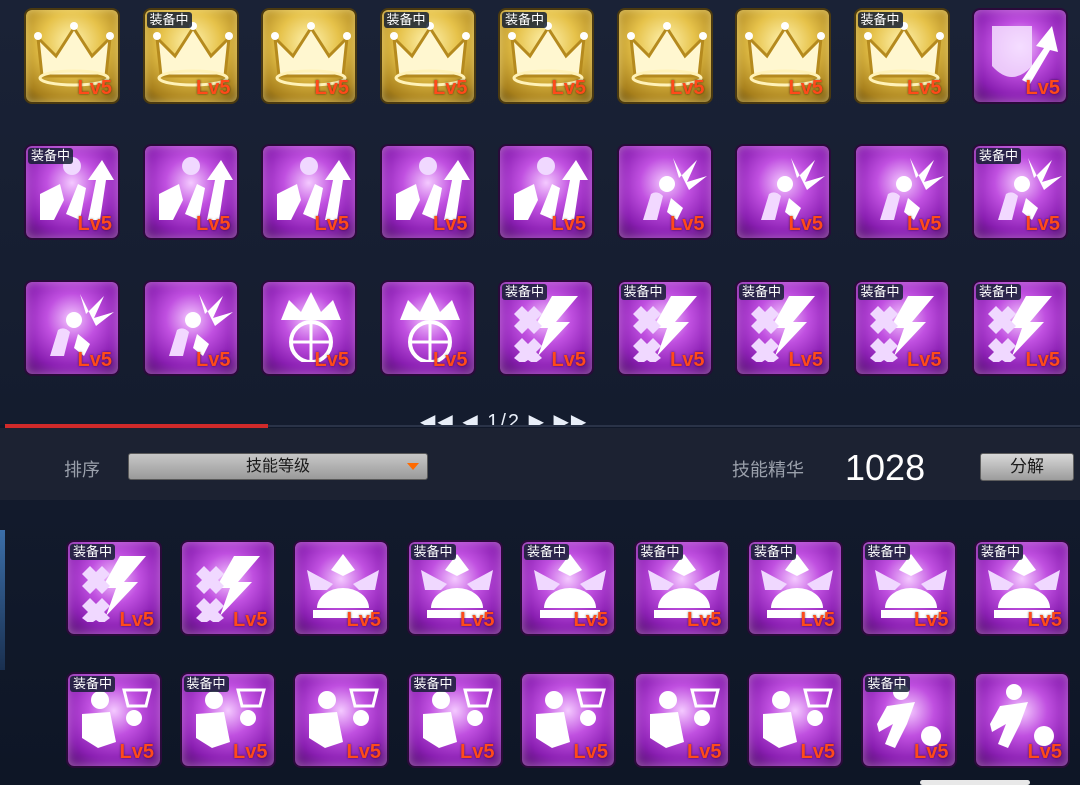  What do you see at coordinates (504, 417) in the screenshot?
I see `pagination-text: ◀◀ ◀ 1/2 ▶ ▶▶` at bounding box center [504, 417].